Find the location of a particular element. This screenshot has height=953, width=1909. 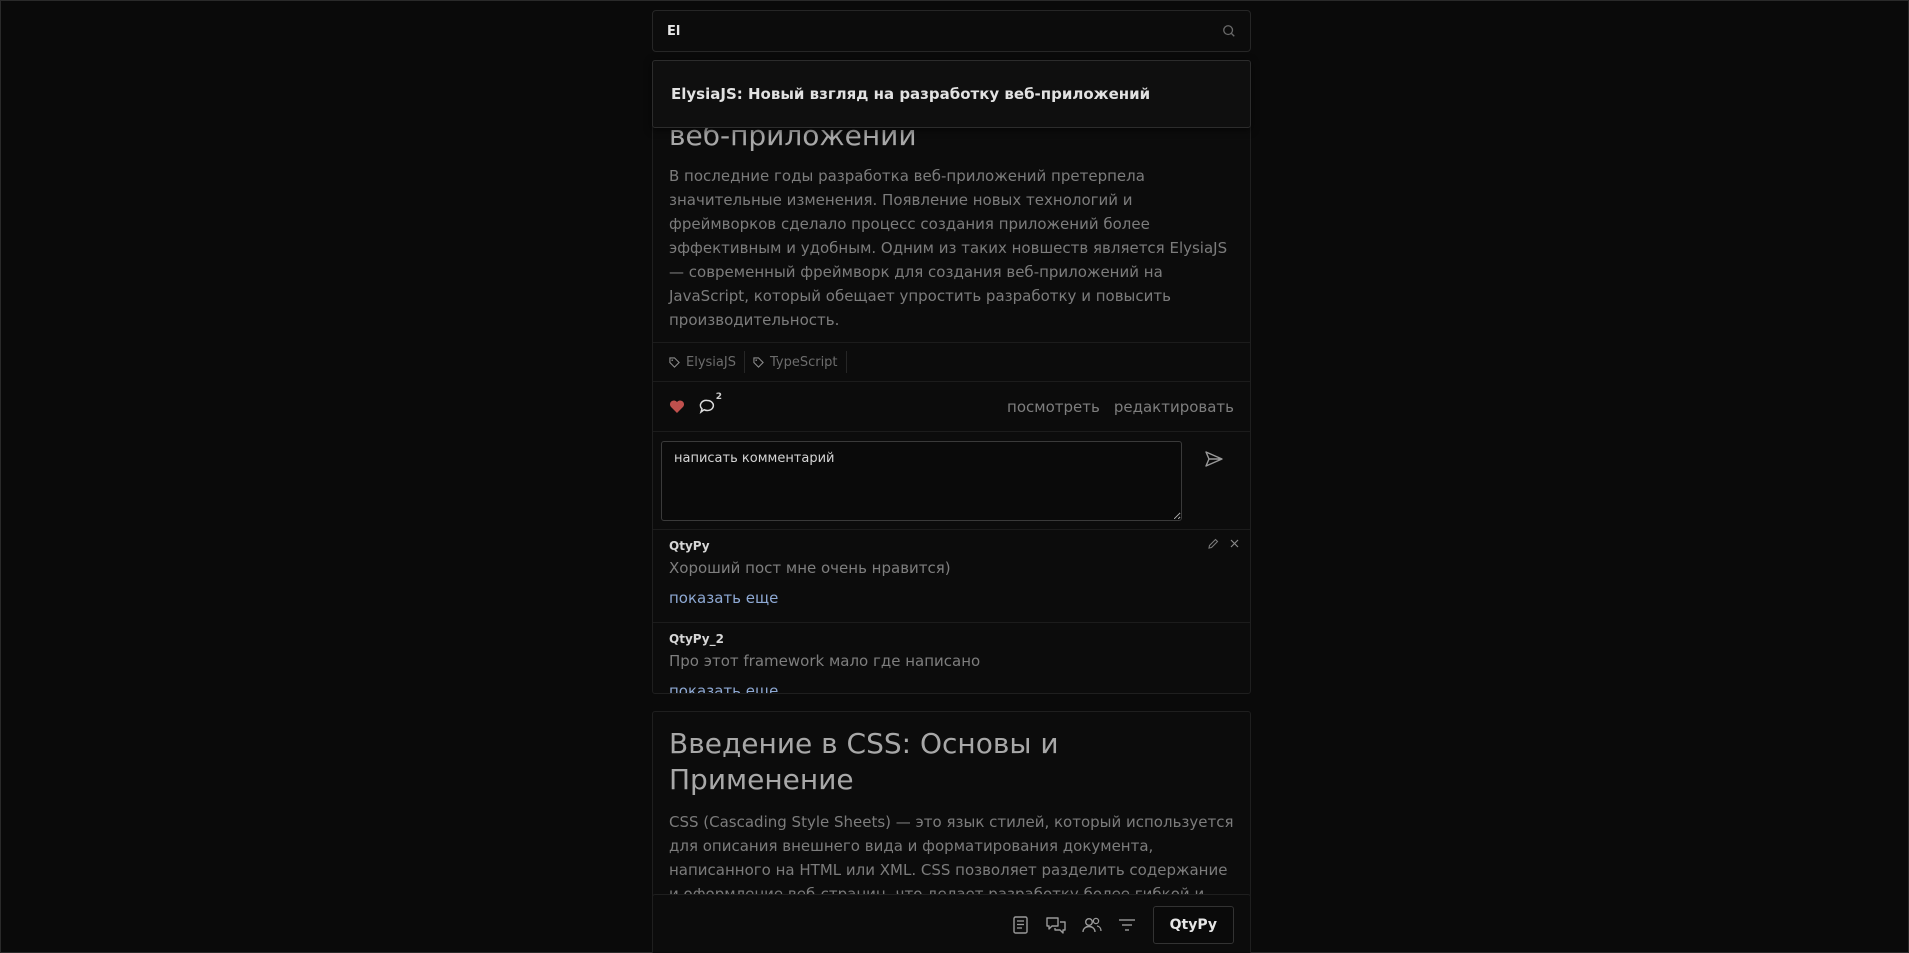

chats-icon is located at coordinates (1055, 925).